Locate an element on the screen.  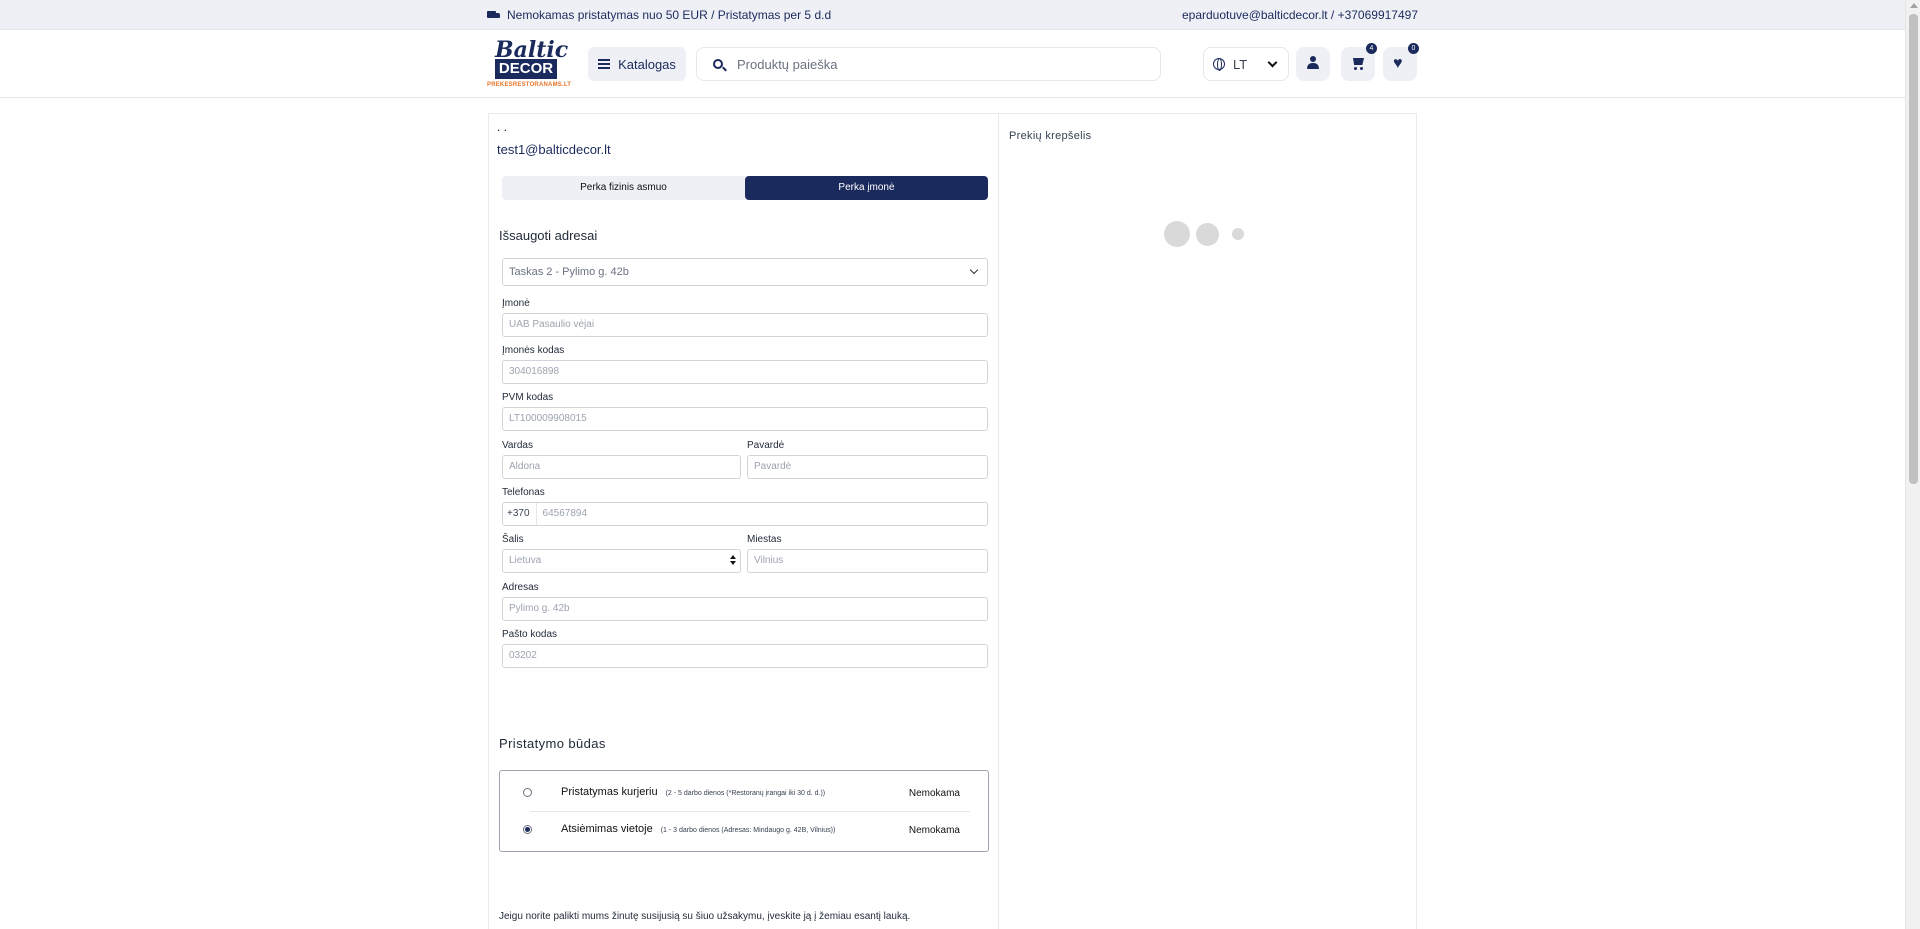
phone-field: +370 64567894 is located at coordinates (745, 514).